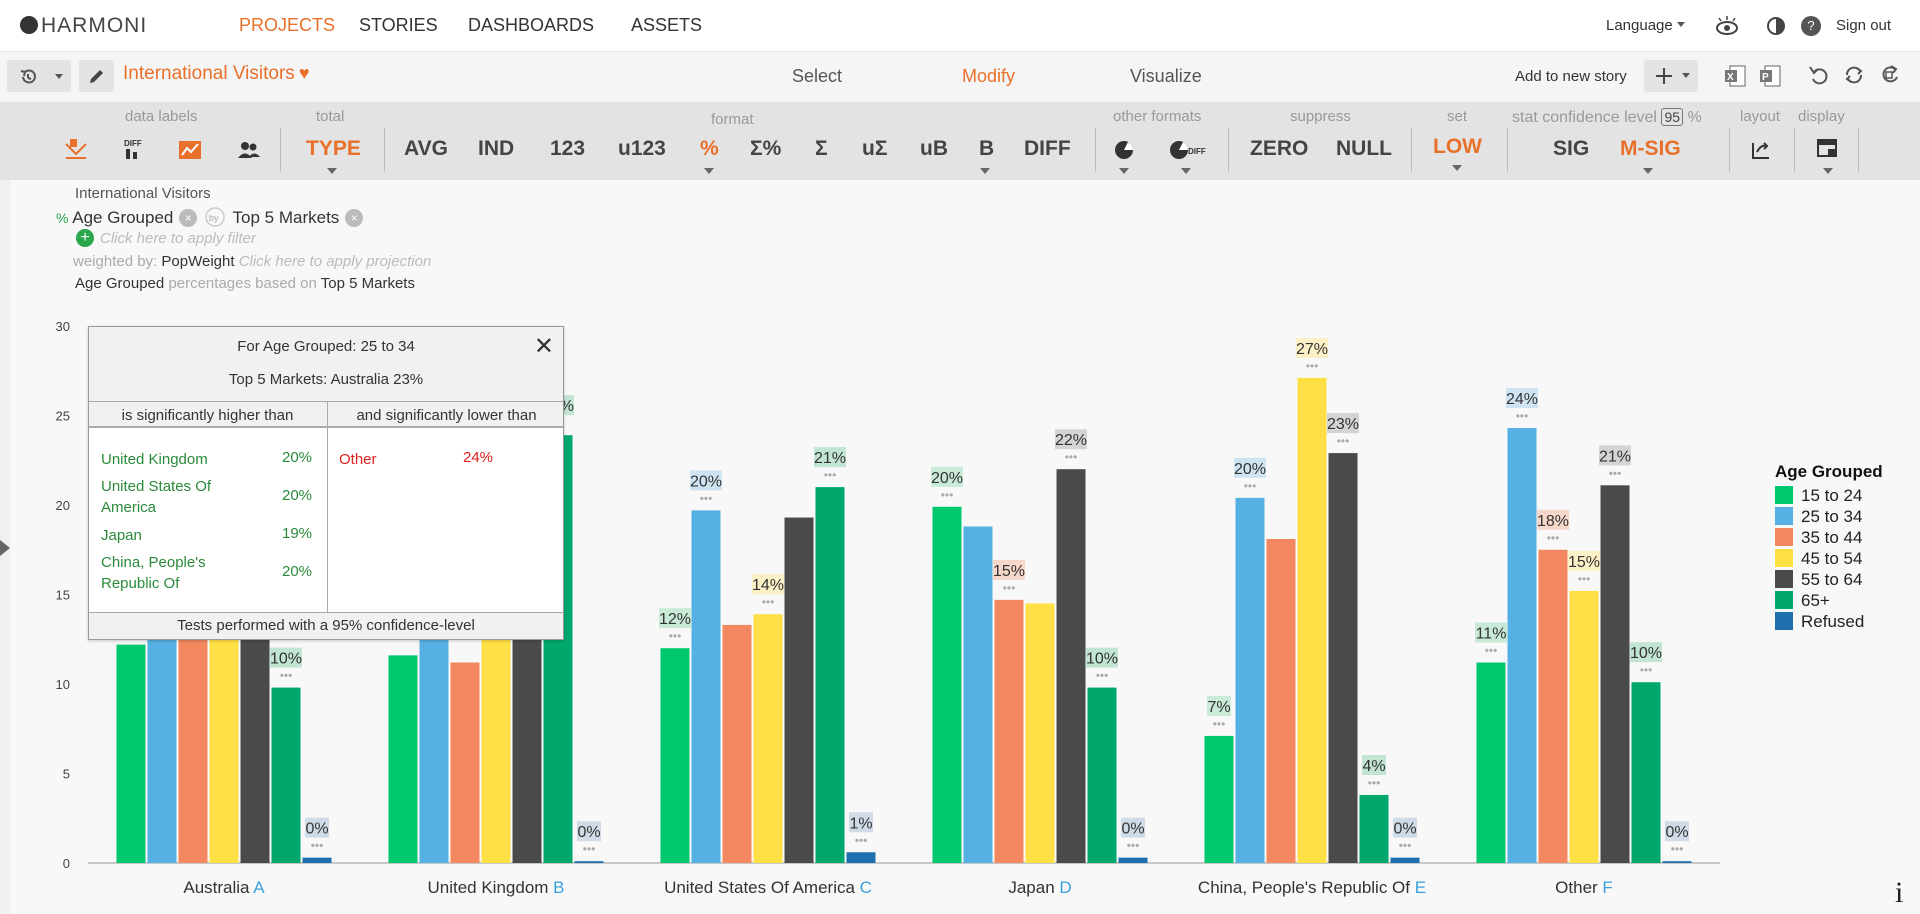 This screenshot has width=1920, height=914. Describe the element at coordinates (153, 573) in the screenshot. I see `higher-item-label: China, People's Republic Of` at that location.